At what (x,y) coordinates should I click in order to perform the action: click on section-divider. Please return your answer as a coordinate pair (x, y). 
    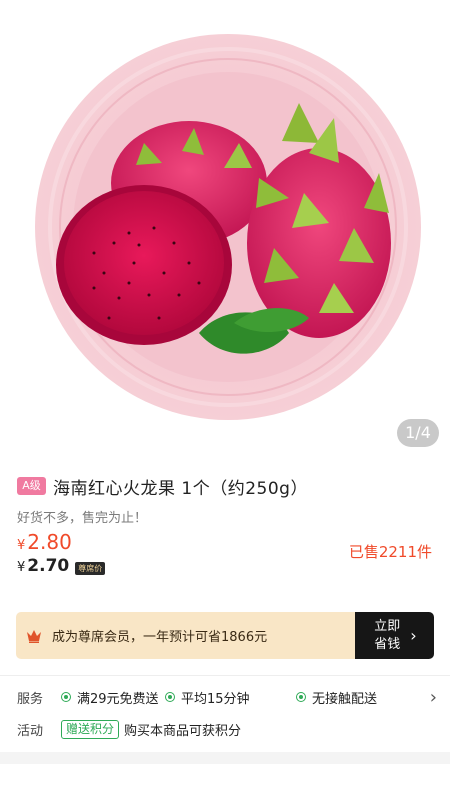
    Looking at the image, I should click on (225, 758).